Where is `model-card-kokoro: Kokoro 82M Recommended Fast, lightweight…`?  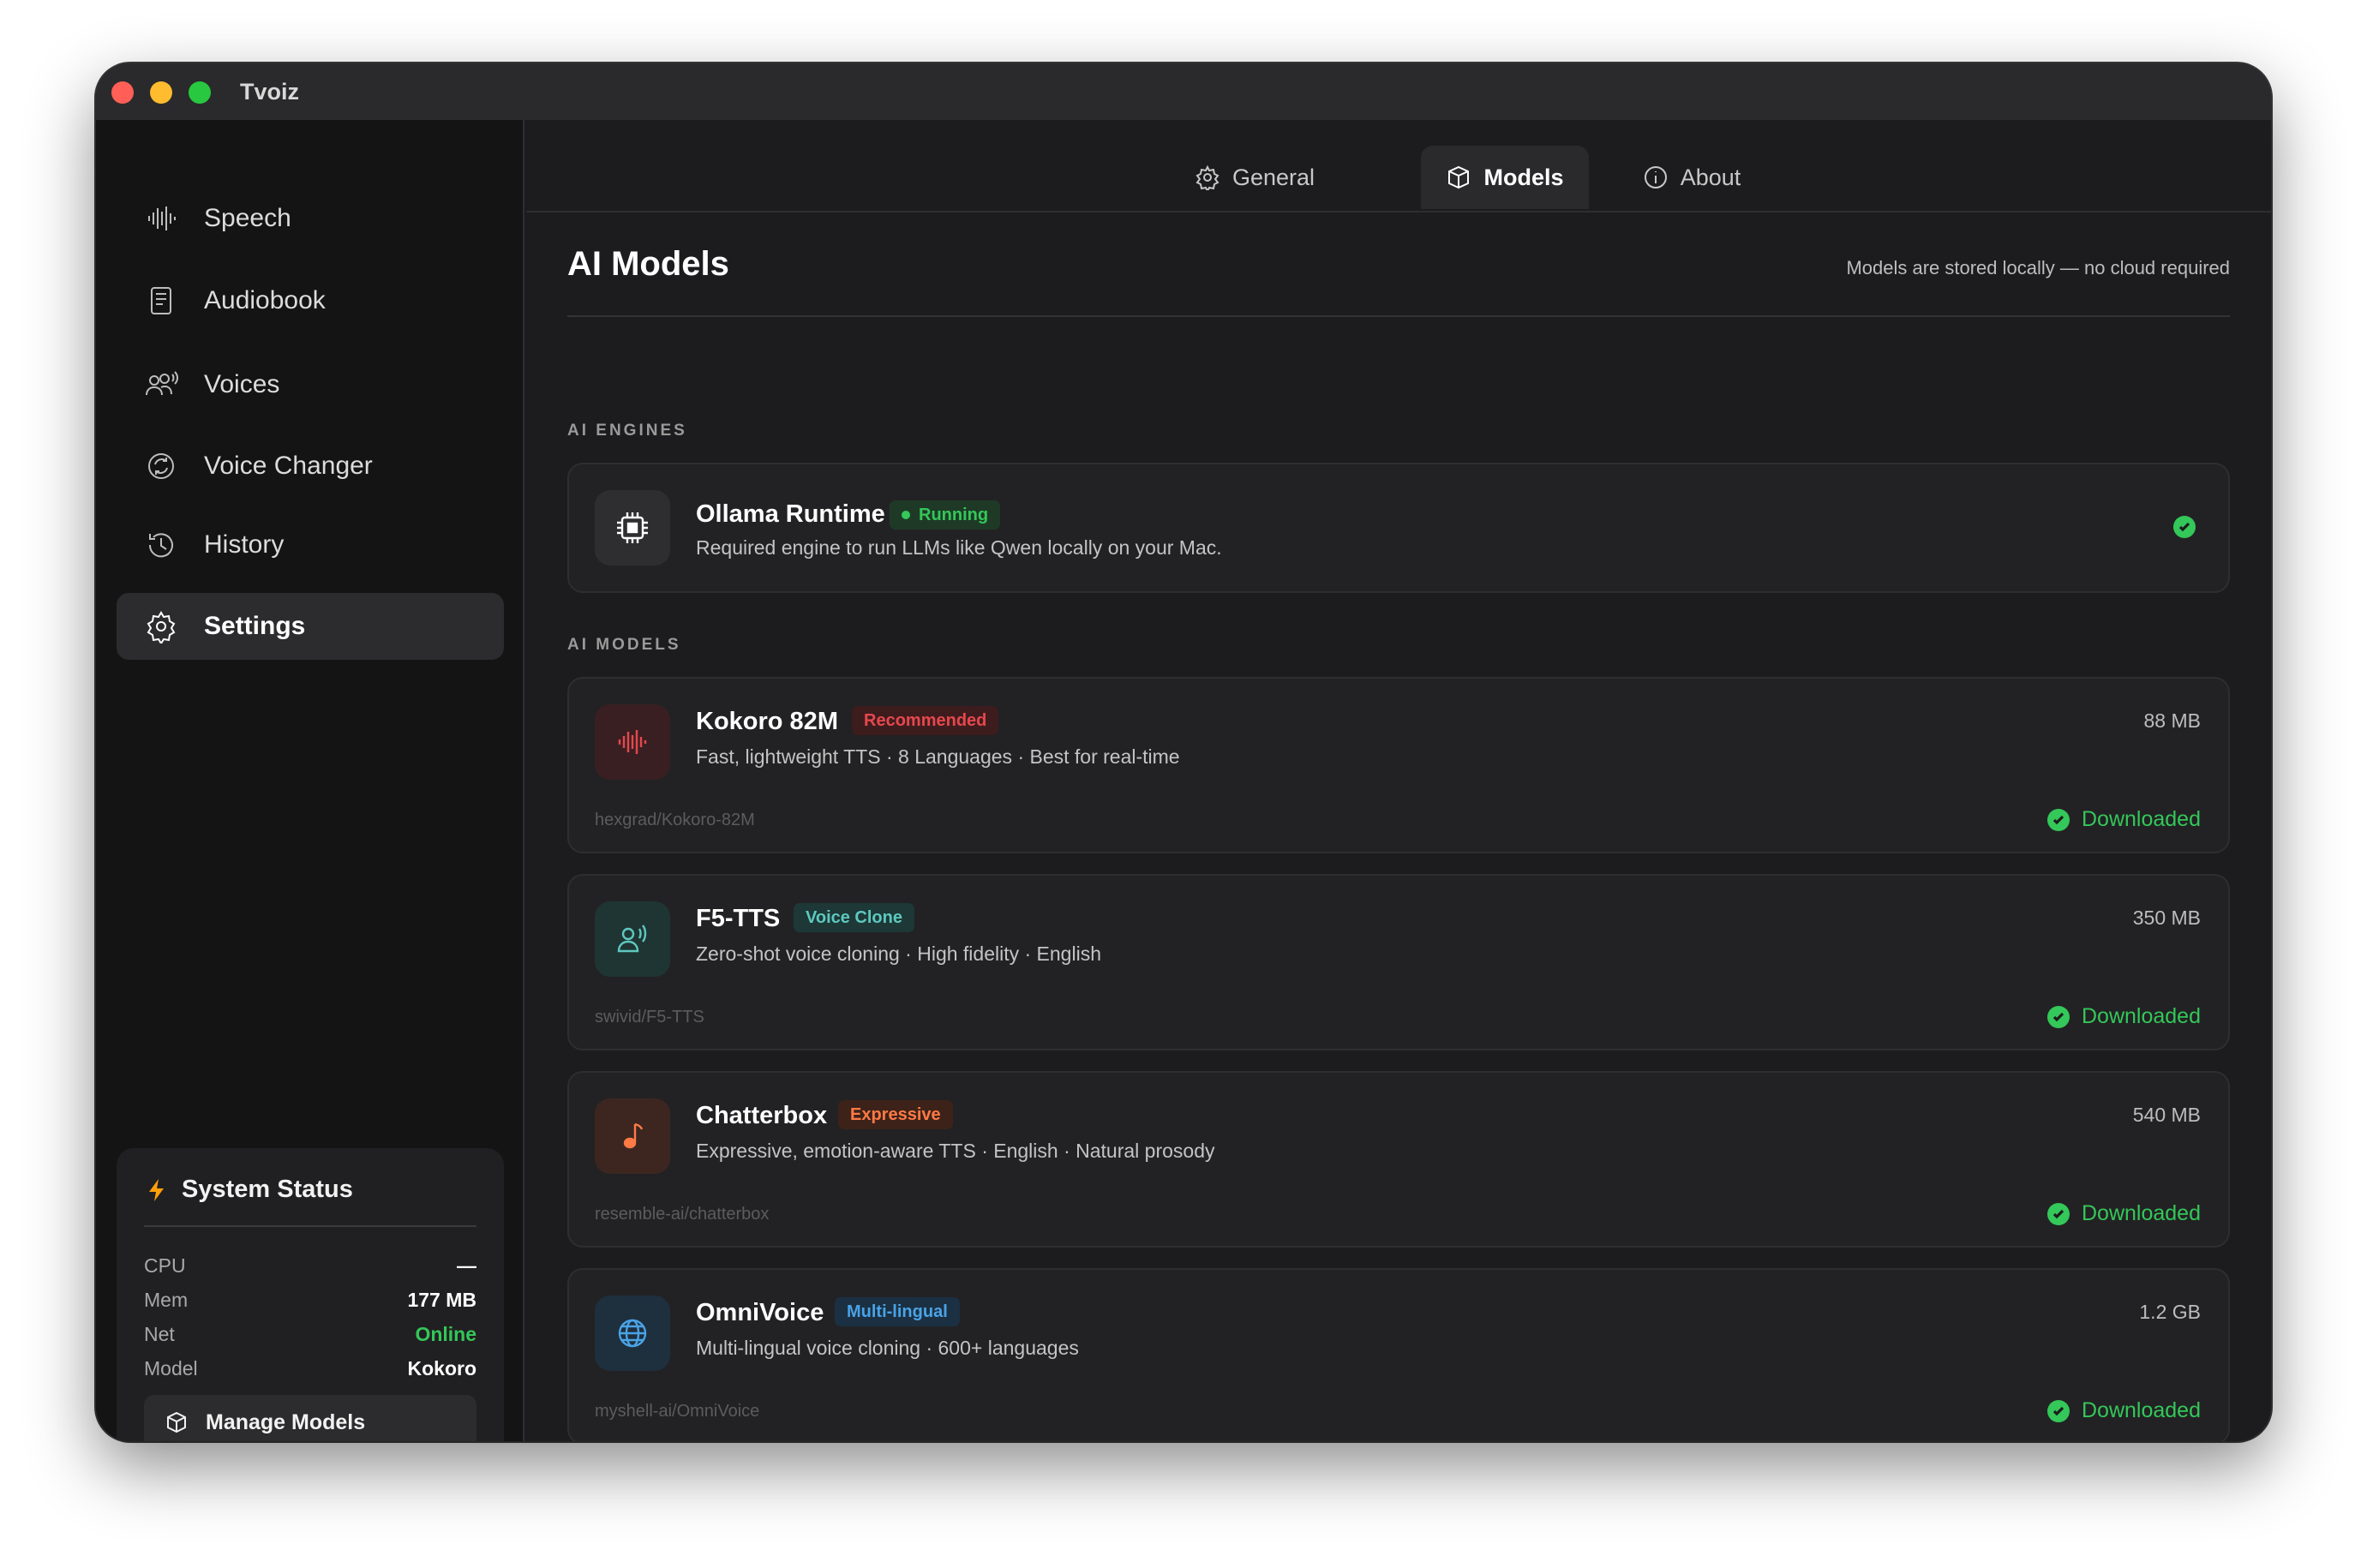
model-card-kokoro: Kokoro 82M Recommended Fast, lightweight… is located at coordinates (1398, 765).